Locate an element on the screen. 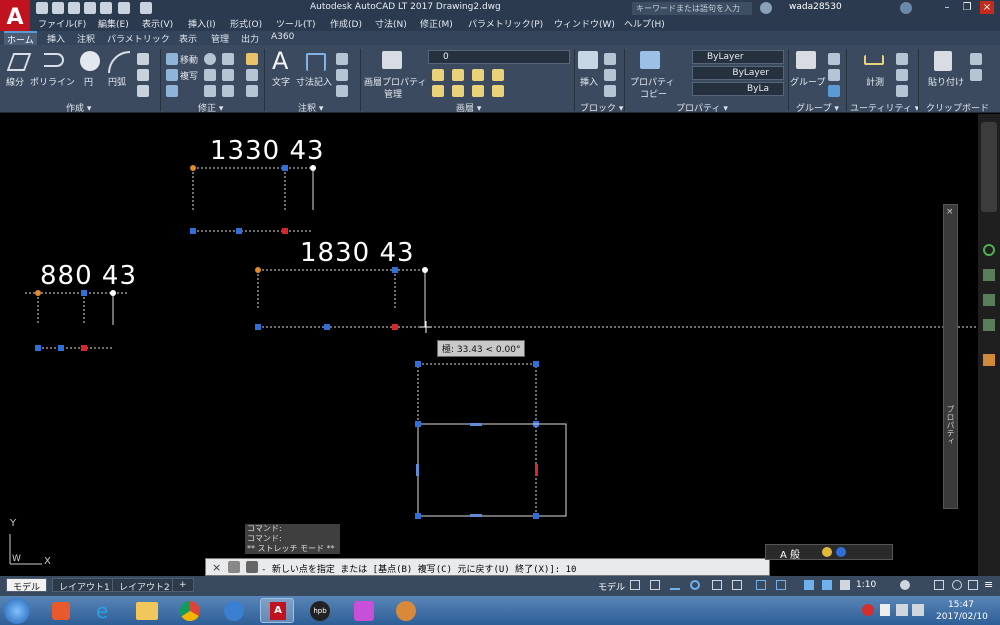 This screenshot has height=625, width=1000. open-file-icon is located at coordinates (58, 8).